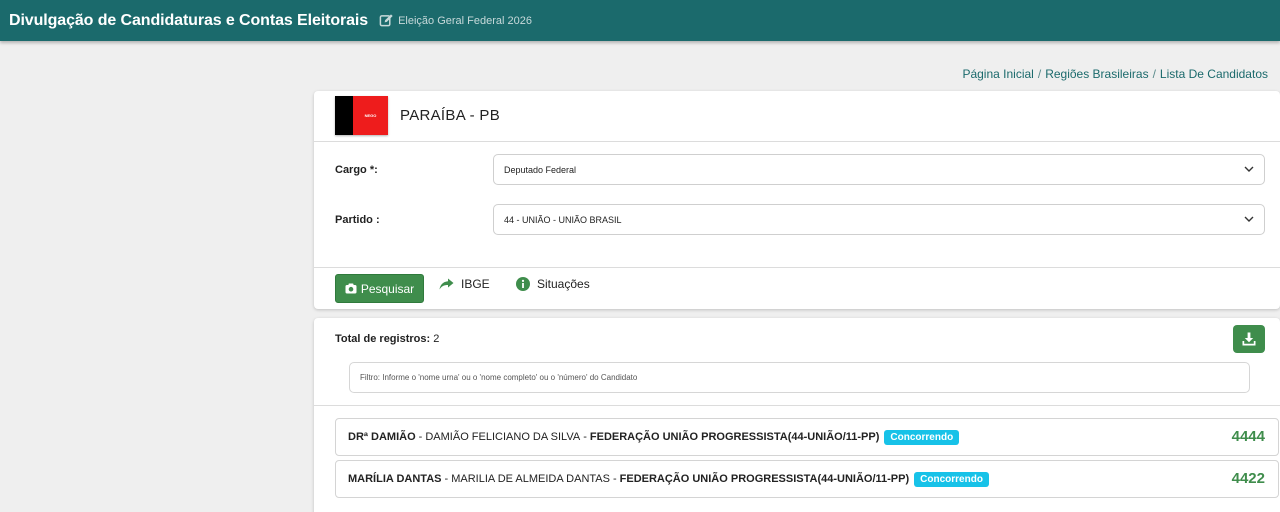 The width and height of the screenshot is (1280, 512). Describe the element at coordinates (356, 170) in the screenshot. I see `cargo-label: Cargo *:` at that location.